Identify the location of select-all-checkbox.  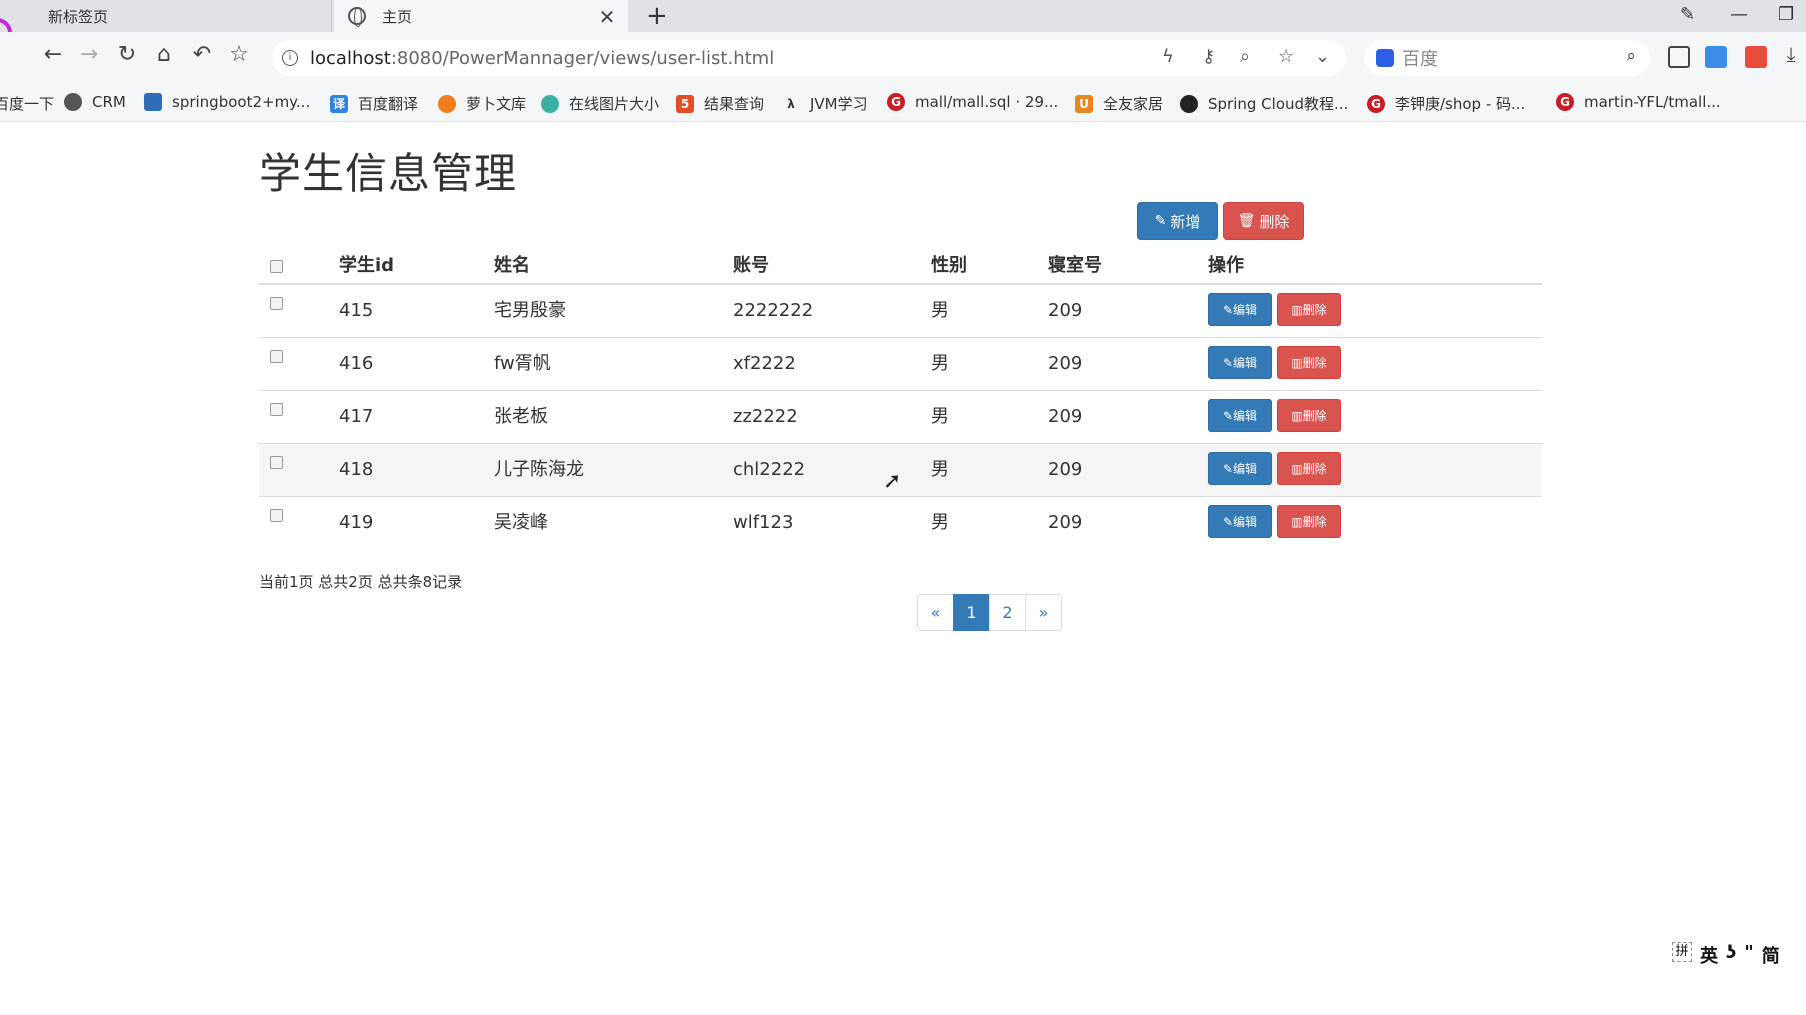
(276, 266).